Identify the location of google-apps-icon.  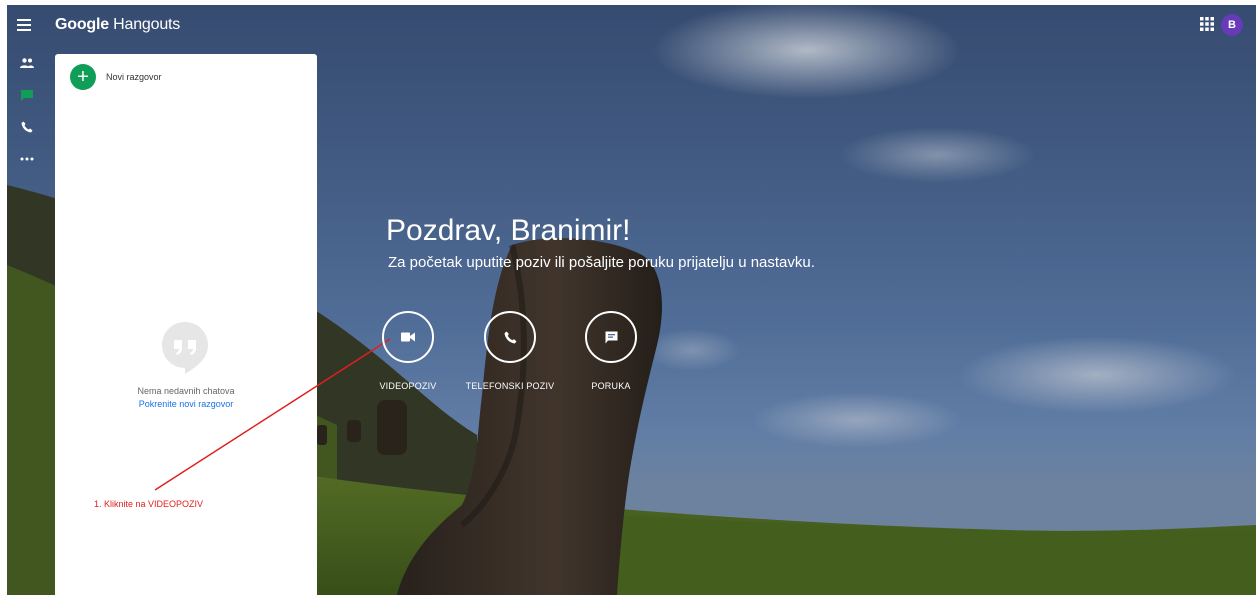
(1208, 25).